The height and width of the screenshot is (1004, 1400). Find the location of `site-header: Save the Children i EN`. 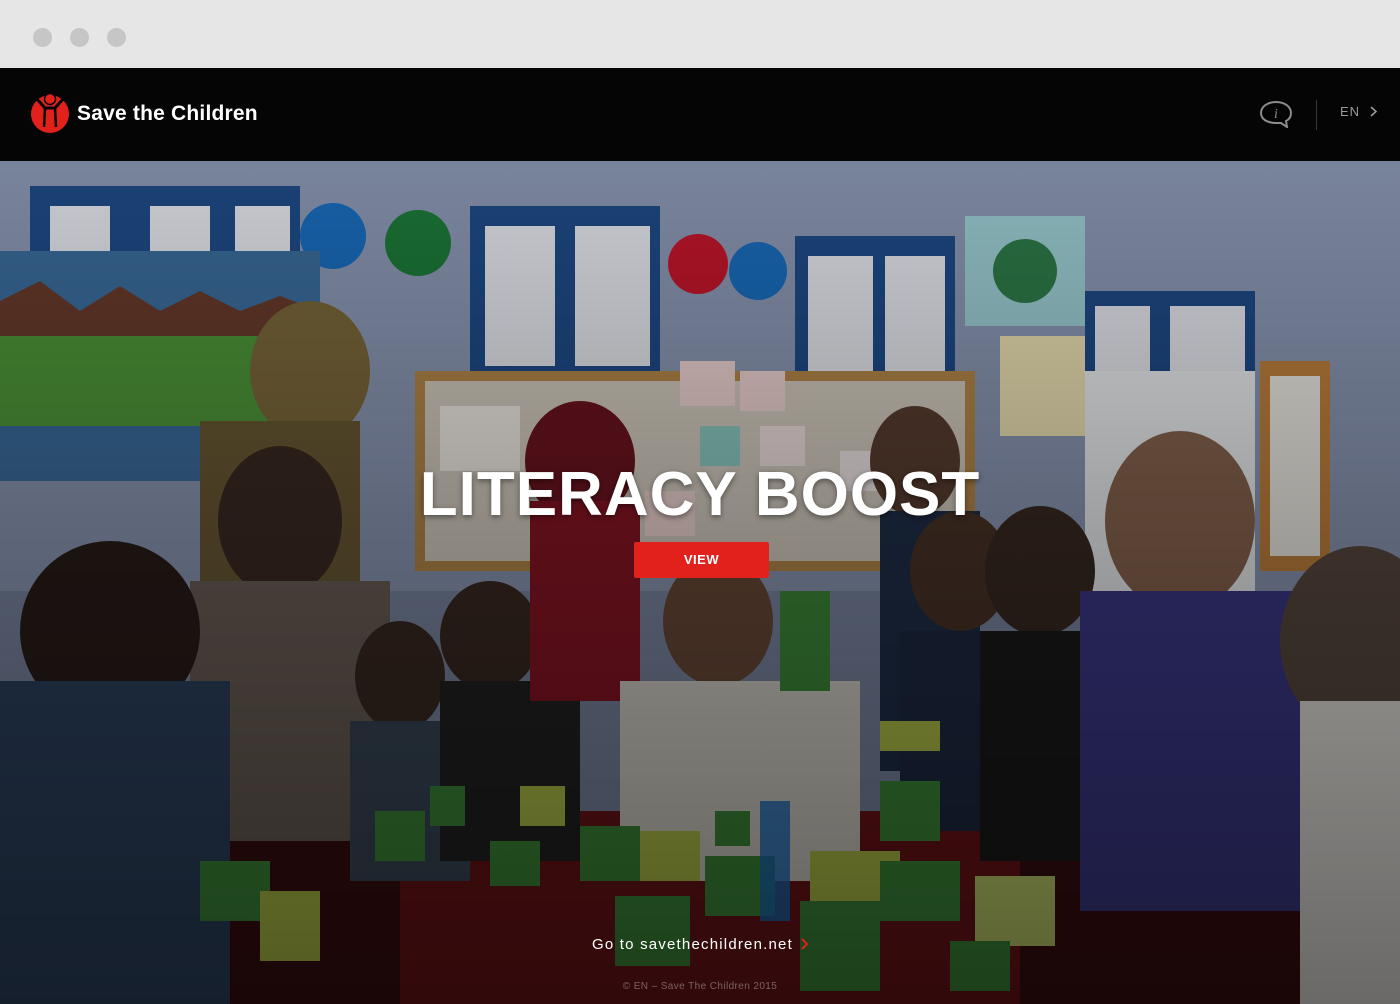

site-header: Save the Children i EN is located at coordinates (700, 114).